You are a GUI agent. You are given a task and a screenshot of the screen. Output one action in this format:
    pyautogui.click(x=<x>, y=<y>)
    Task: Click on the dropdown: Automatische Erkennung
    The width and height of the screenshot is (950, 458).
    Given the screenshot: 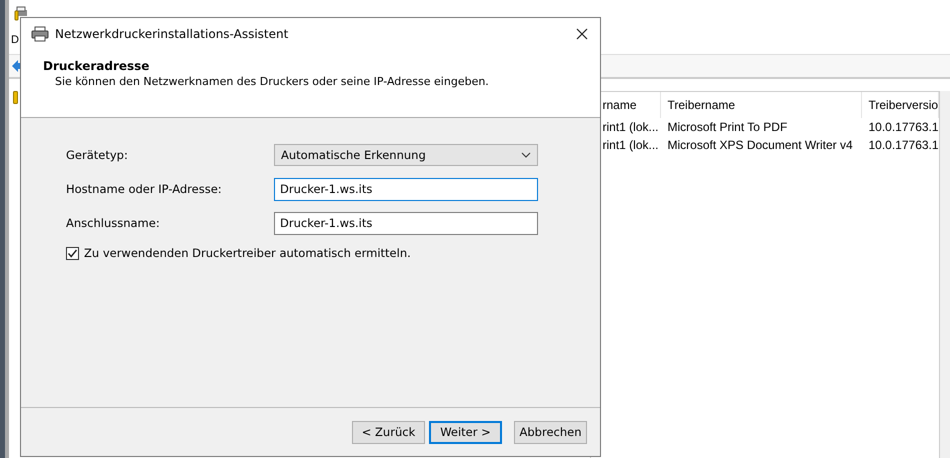 What is the action you would take?
    pyautogui.click(x=406, y=155)
    